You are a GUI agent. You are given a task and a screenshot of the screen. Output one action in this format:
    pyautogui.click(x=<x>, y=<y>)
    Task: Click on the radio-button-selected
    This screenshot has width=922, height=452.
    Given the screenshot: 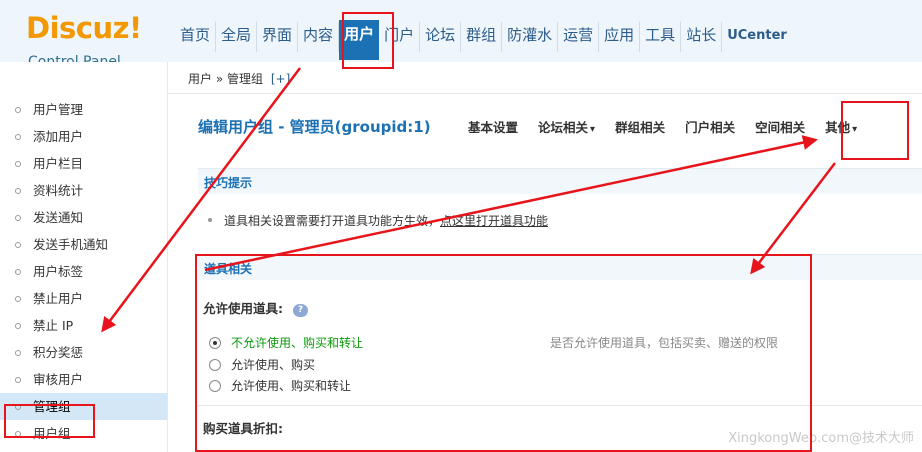 What is the action you would take?
    pyautogui.click(x=215, y=343)
    